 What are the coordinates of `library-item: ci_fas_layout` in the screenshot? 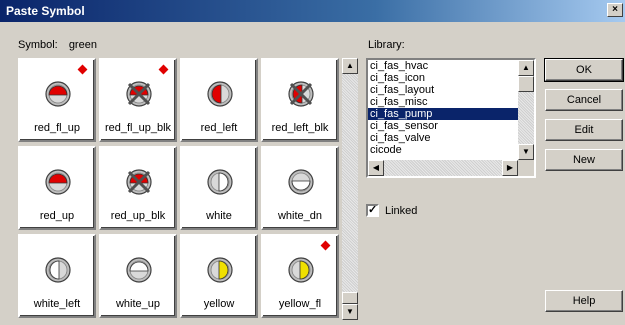 It's located at (451, 90).